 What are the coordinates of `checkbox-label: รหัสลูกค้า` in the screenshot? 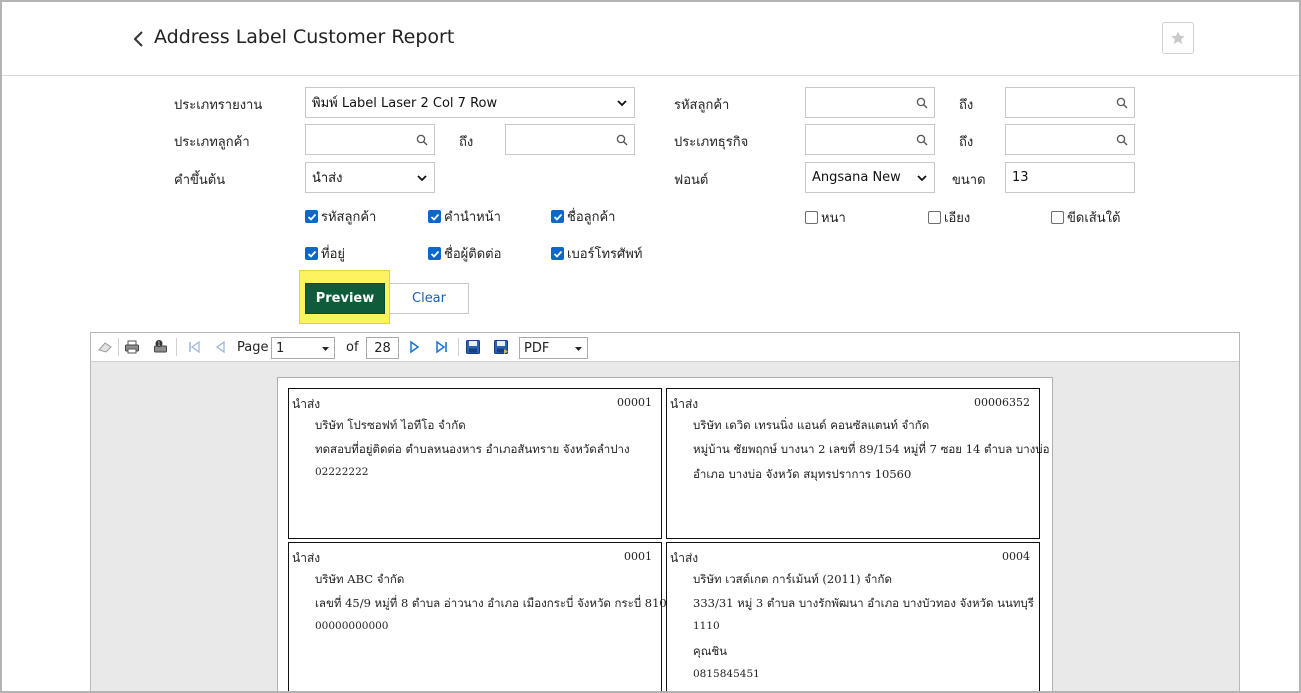 It's located at (349, 217).